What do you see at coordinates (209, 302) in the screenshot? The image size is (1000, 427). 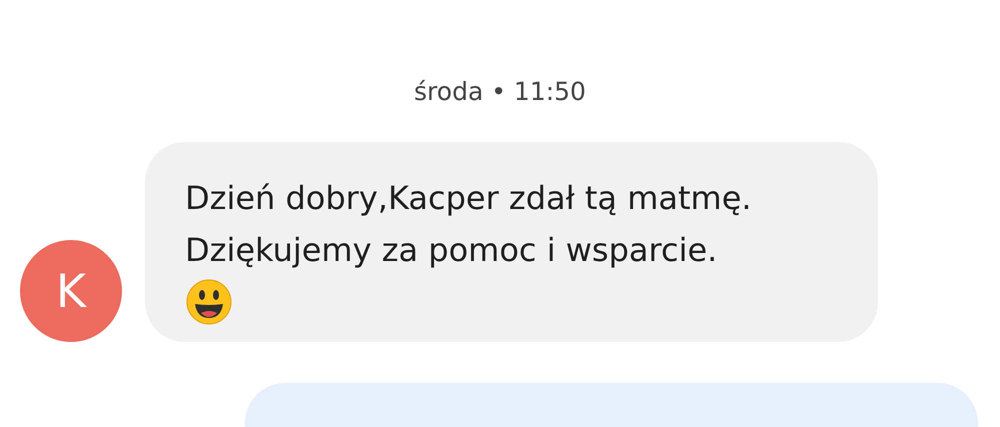 I see `smiley-icon` at bounding box center [209, 302].